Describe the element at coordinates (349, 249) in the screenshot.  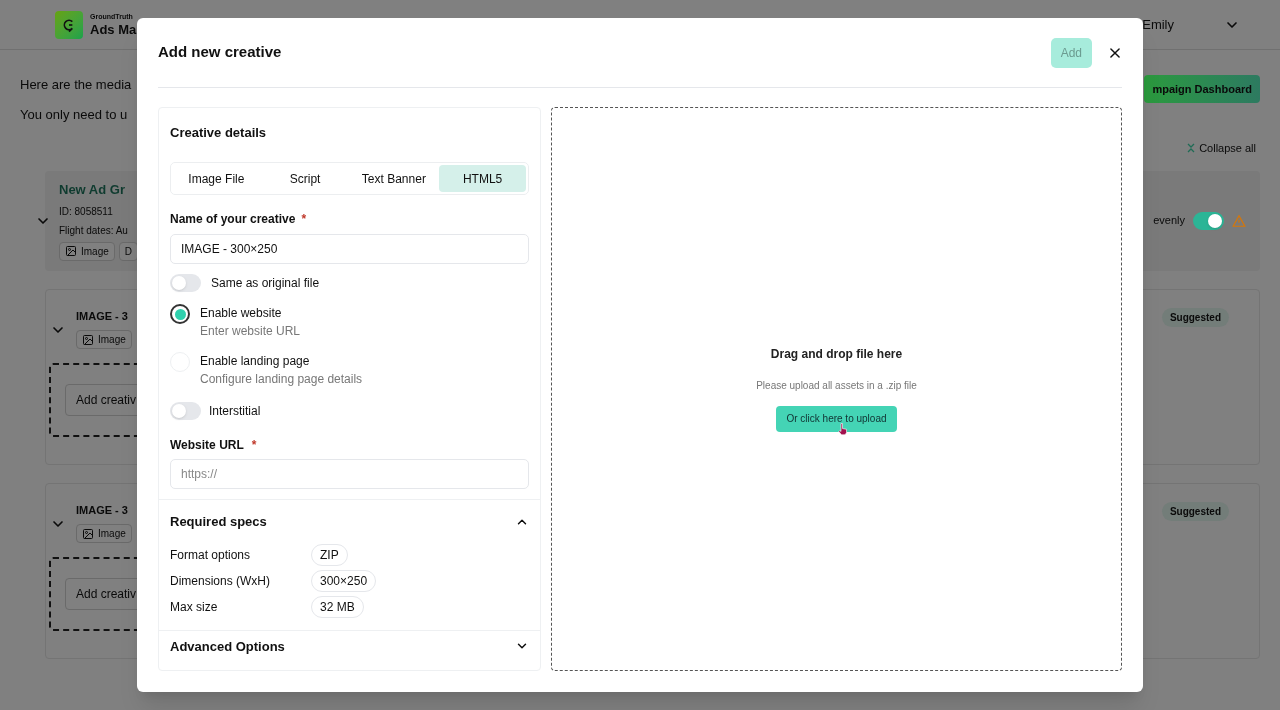
I see `creative-name-field: IMAGE - 300×250` at that location.